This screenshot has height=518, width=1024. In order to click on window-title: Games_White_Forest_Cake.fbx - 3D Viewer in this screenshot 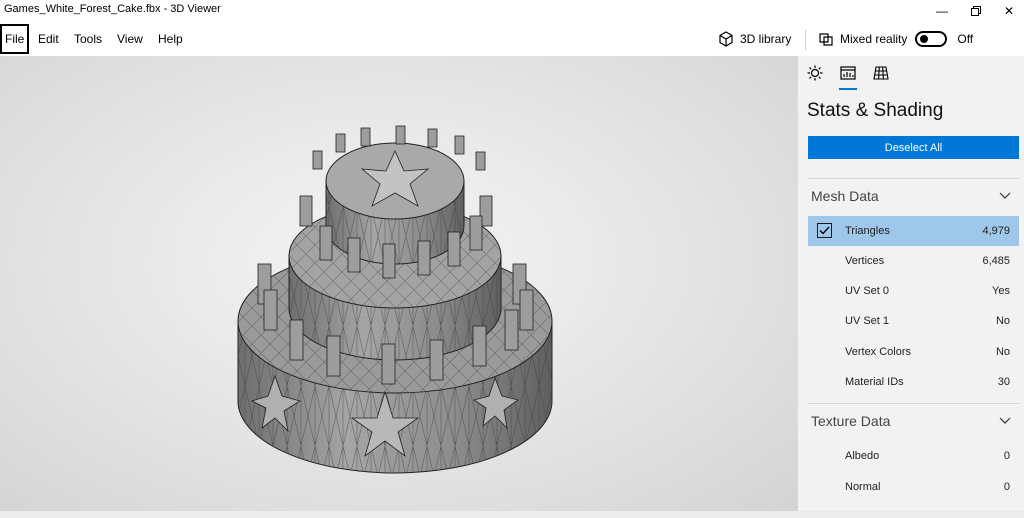, I will do `click(112, 9)`.